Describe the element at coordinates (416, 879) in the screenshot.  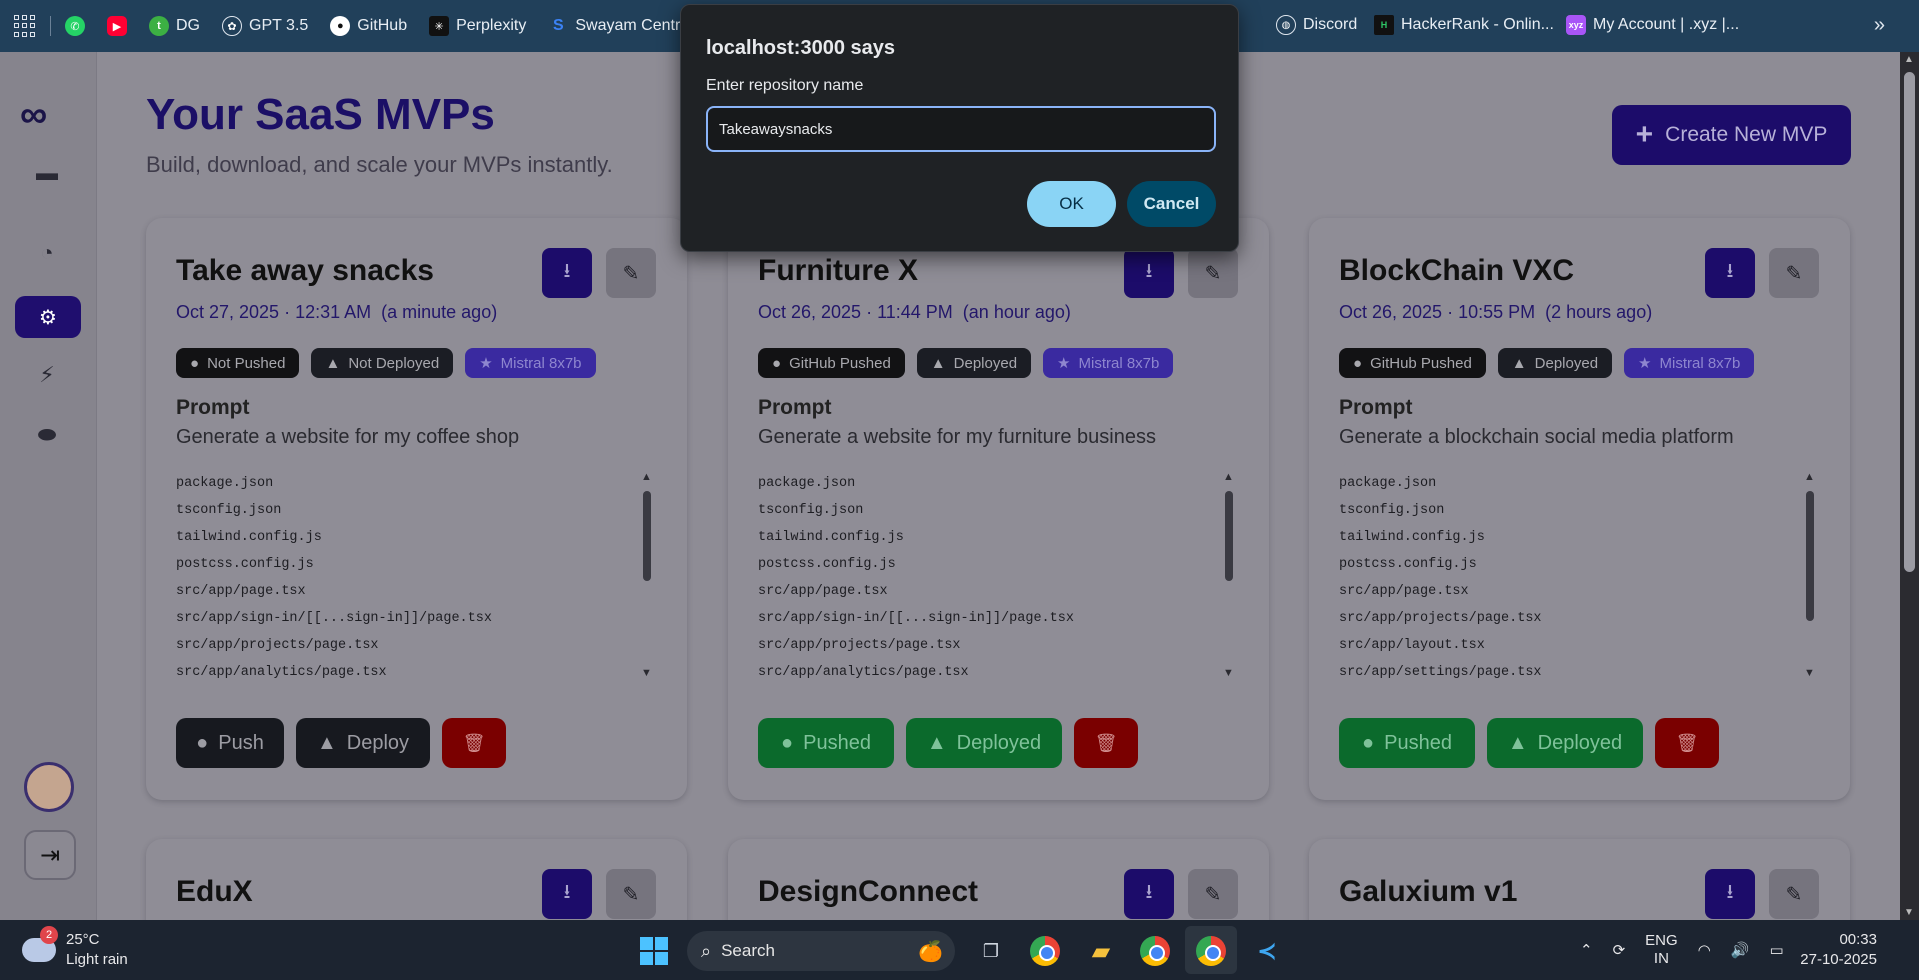
I see `mvp-card: EduX ⭳ ✎` at that location.